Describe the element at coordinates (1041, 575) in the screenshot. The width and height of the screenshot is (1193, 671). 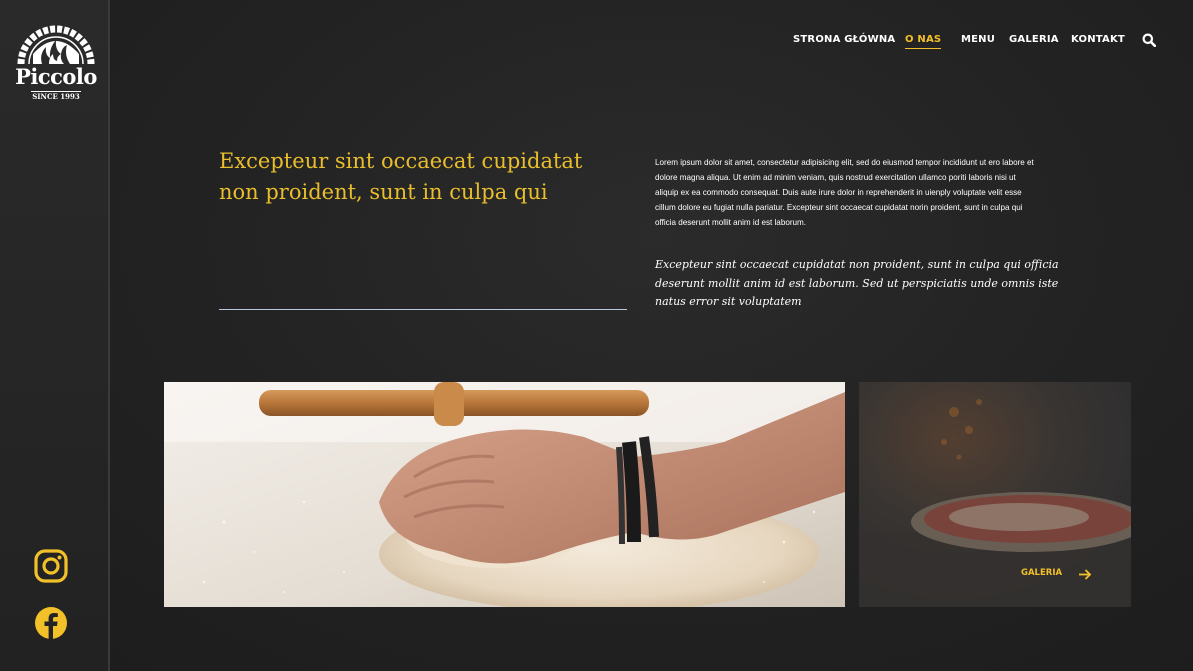
I see `gallery-link: GALERIA` at that location.